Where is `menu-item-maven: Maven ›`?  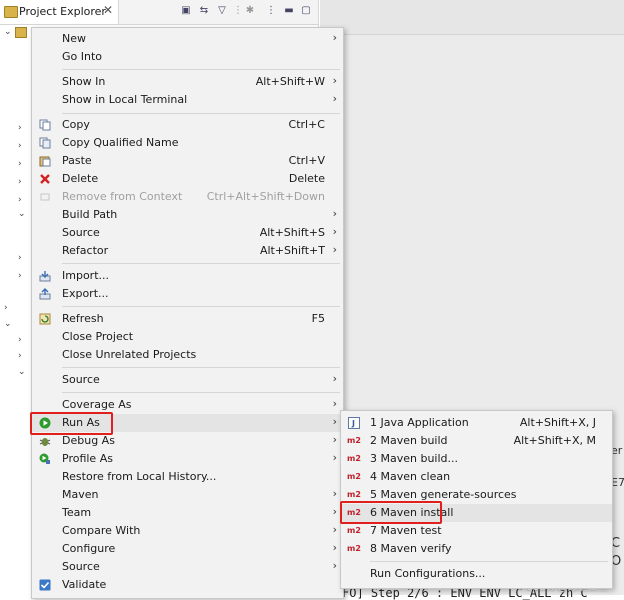 menu-item-maven: Maven › is located at coordinates (187, 495).